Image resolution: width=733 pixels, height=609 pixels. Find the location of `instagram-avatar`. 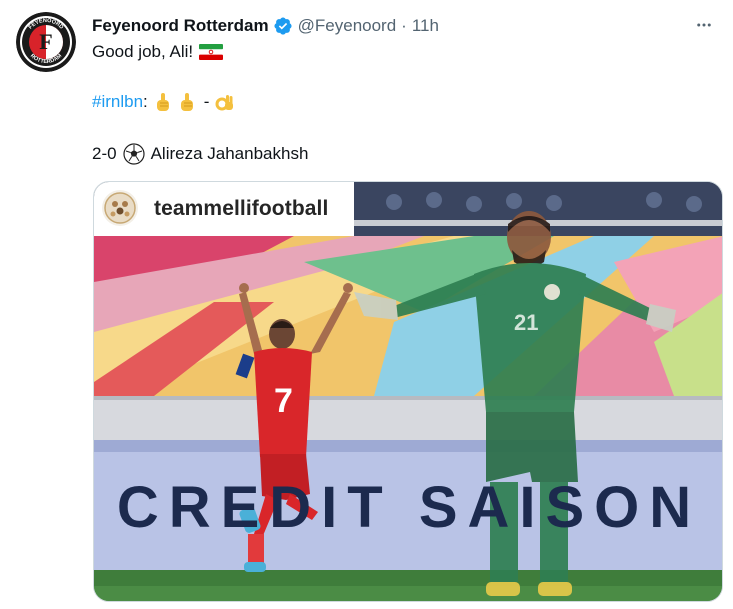

instagram-avatar is located at coordinates (120, 208).